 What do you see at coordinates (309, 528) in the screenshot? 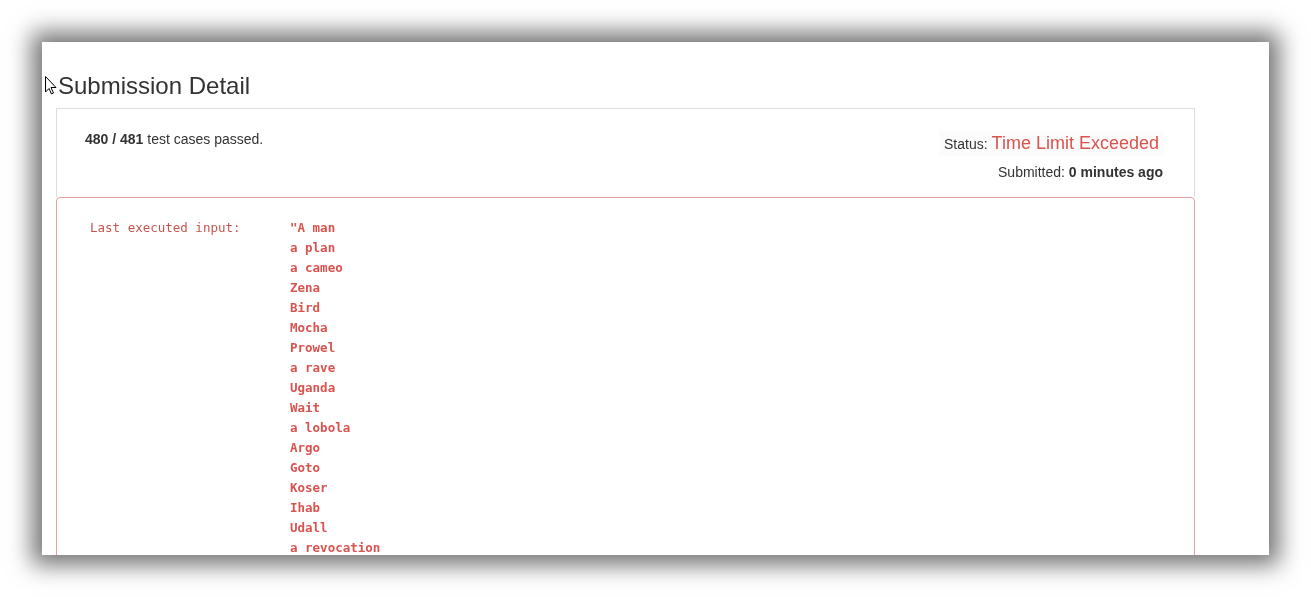
I see `input-line: Udall` at bounding box center [309, 528].